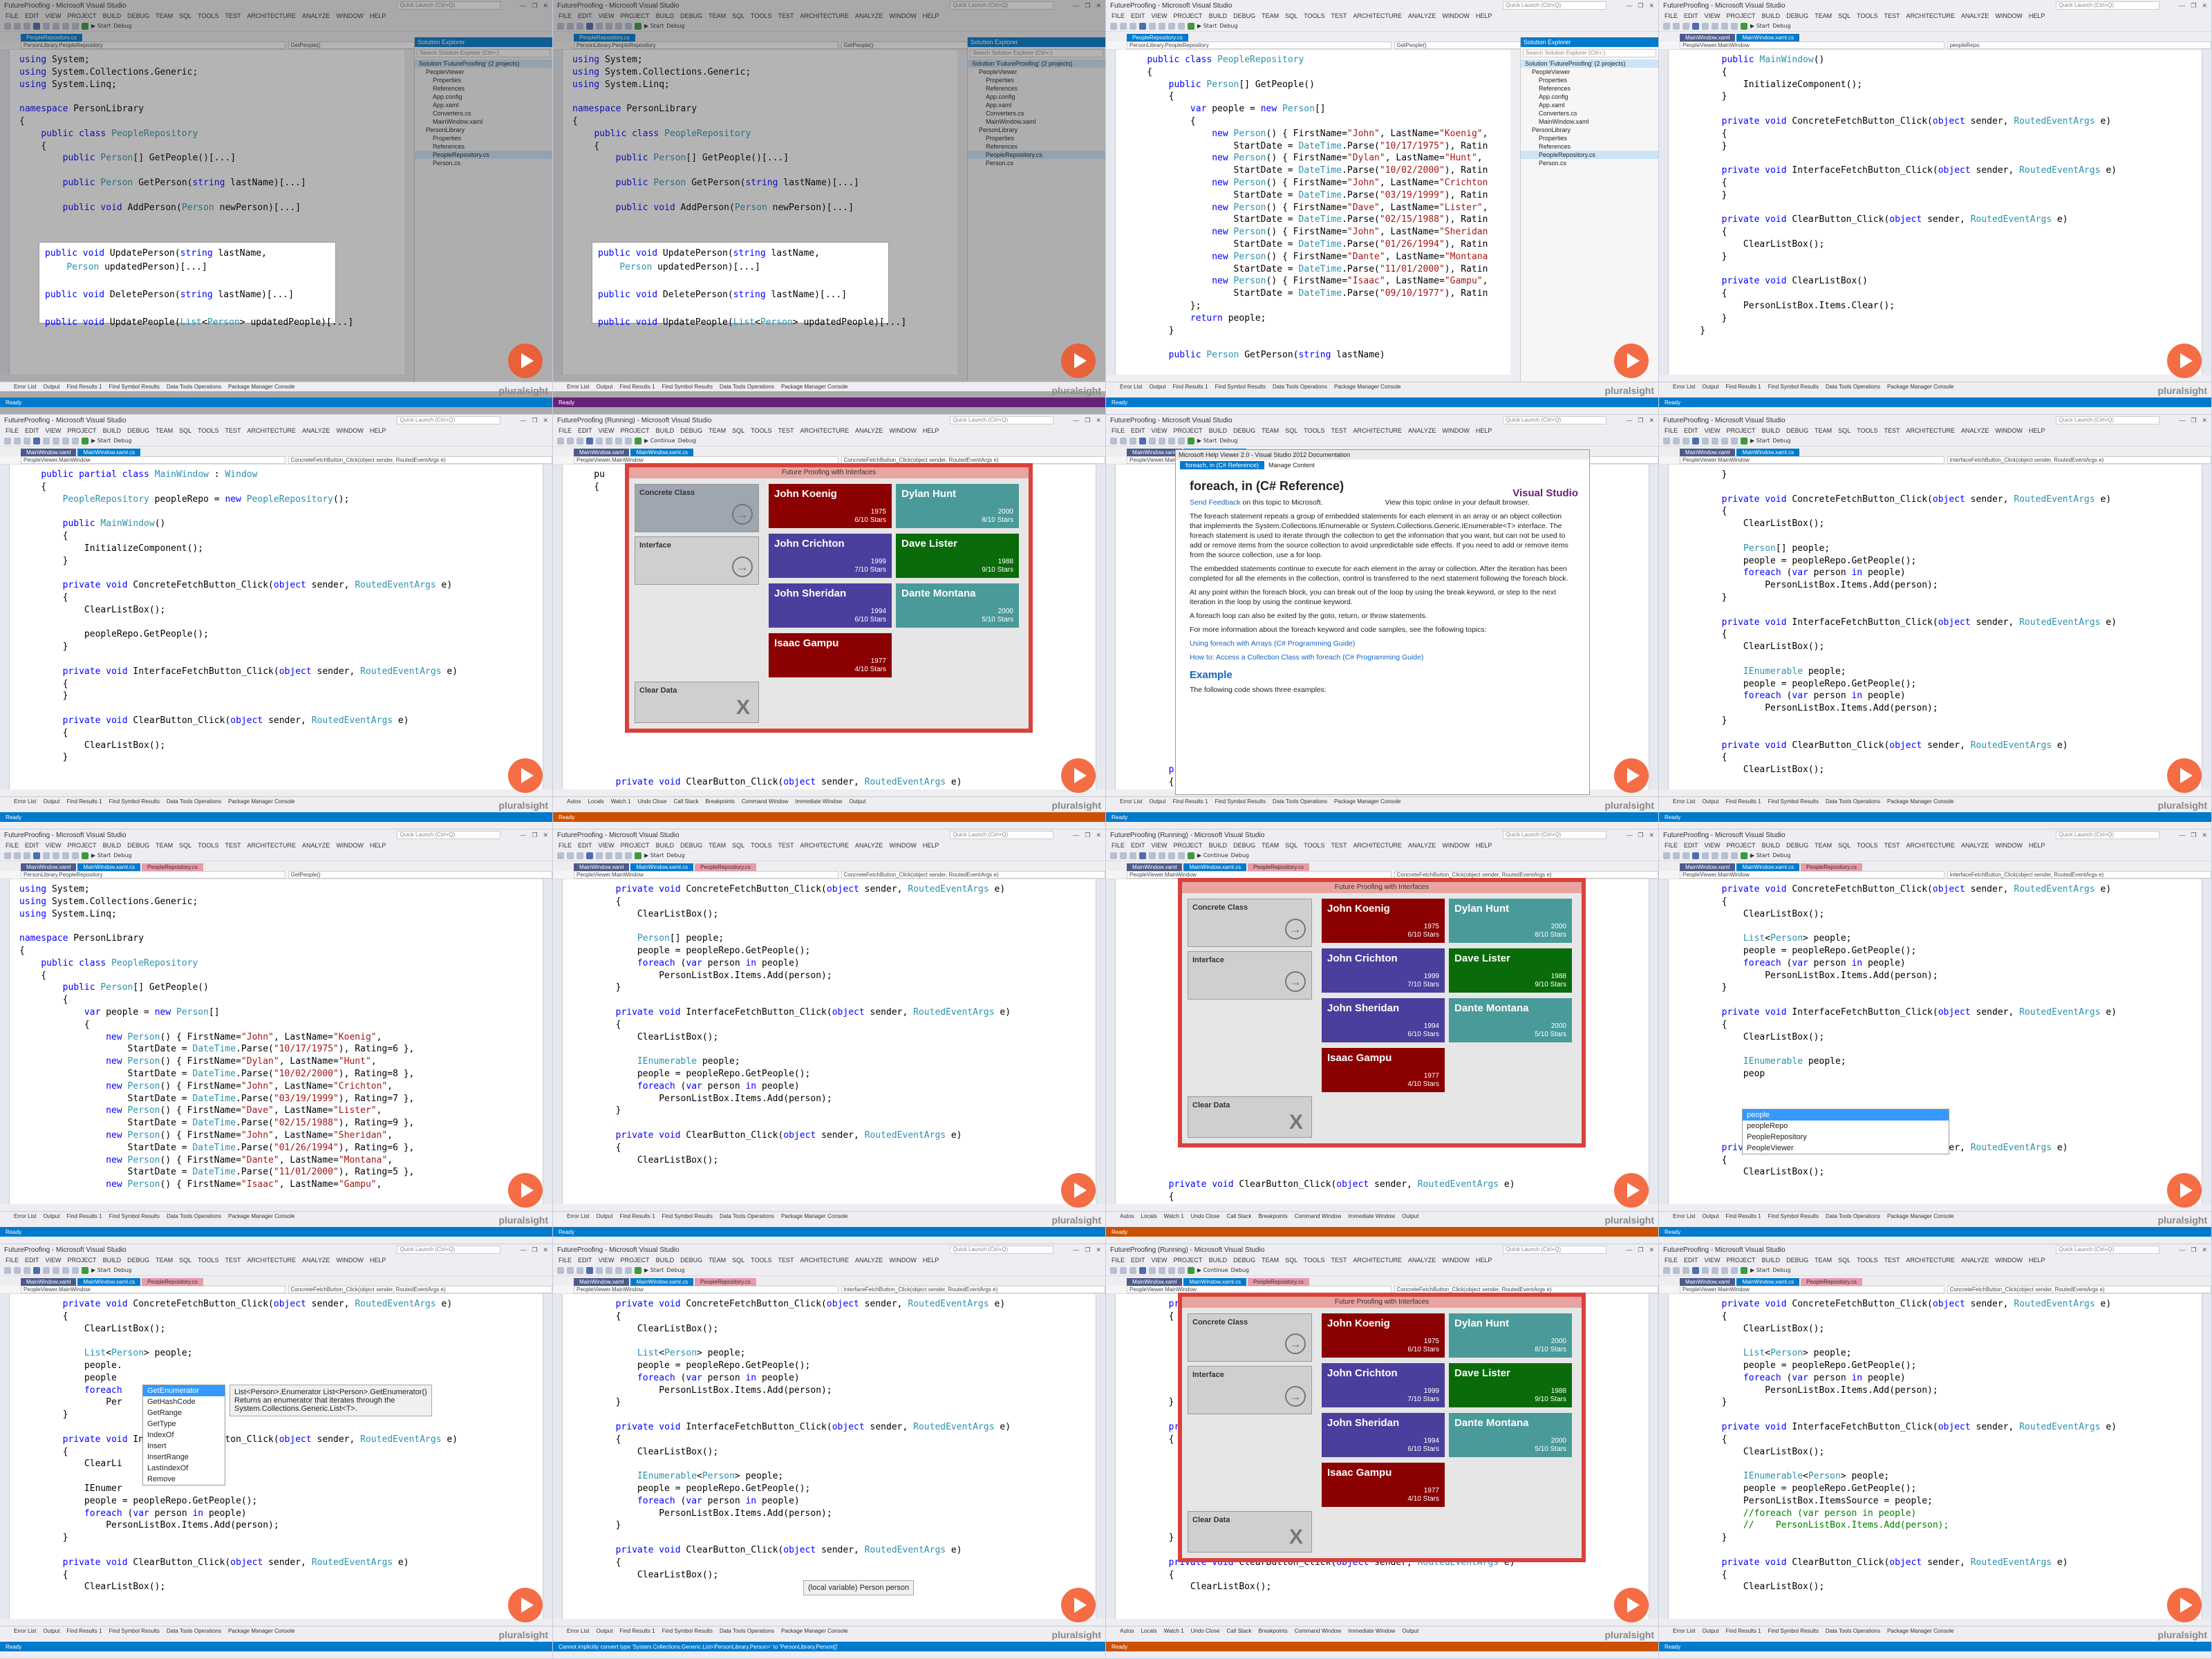 This screenshot has height=1659, width=2212. Describe the element at coordinates (957, 605) in the screenshot. I see `person-card: Dante Montana 2000 5/10 Stars` at that location.